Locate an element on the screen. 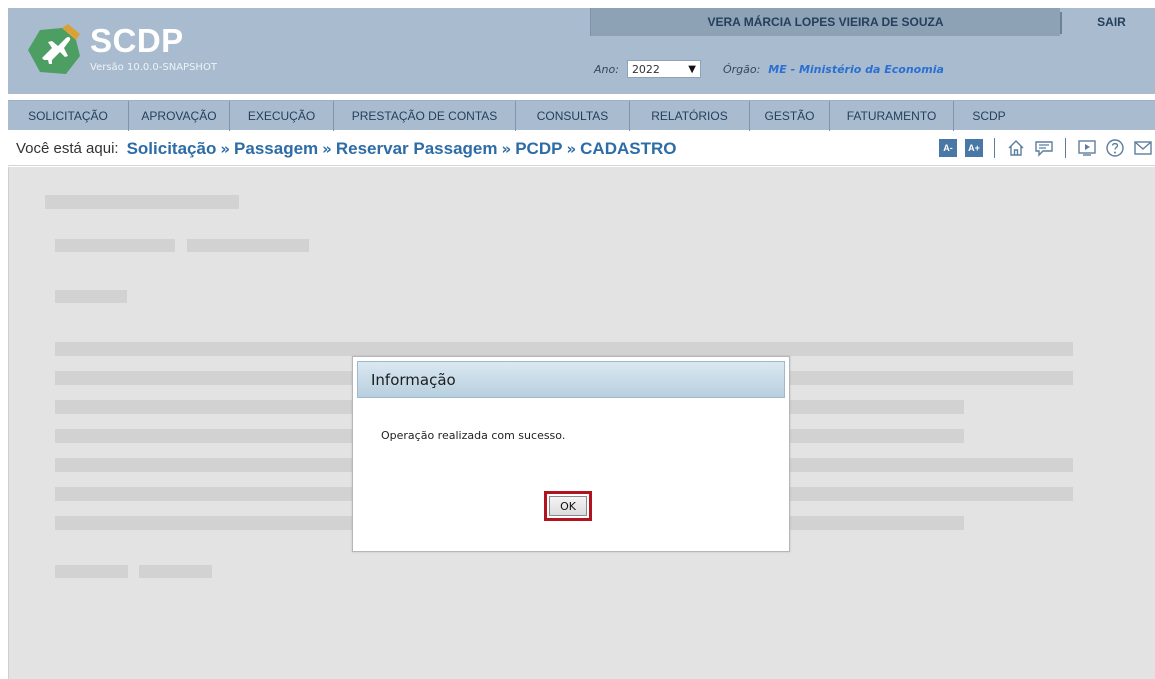 This screenshot has height=679, width=1155. dialog-message: Operação realizada com sucesso. is located at coordinates (473, 435).